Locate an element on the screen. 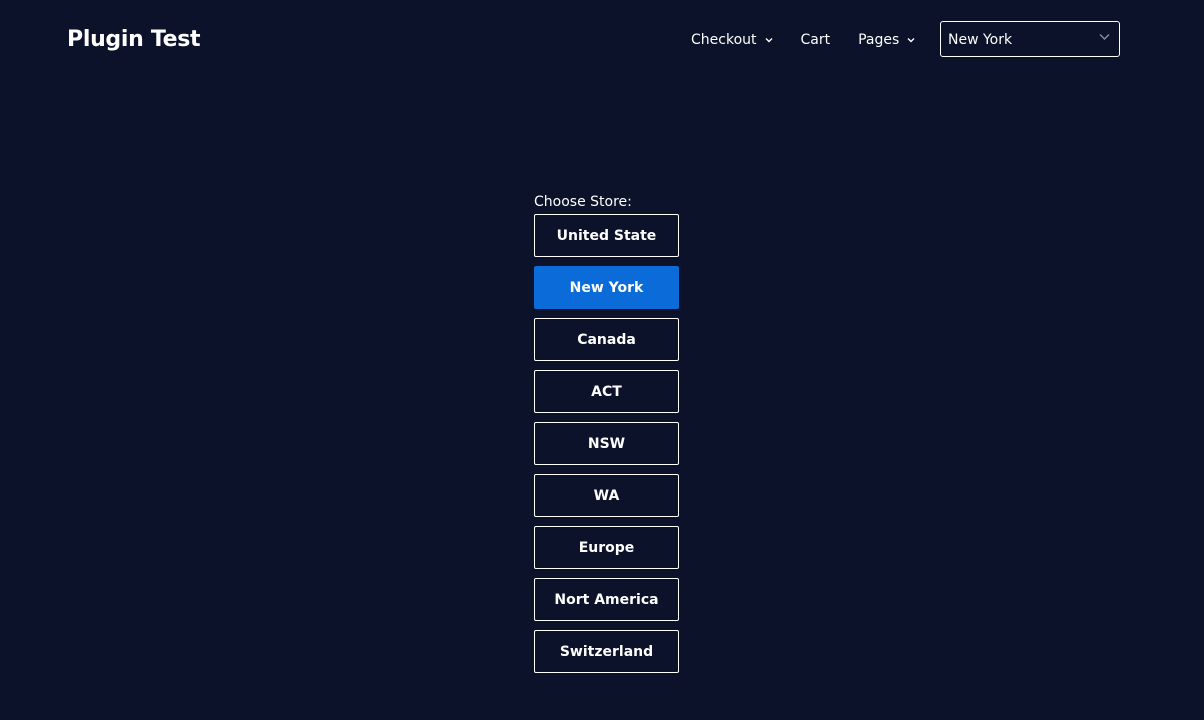  store-button-act: ACT is located at coordinates (606, 391).